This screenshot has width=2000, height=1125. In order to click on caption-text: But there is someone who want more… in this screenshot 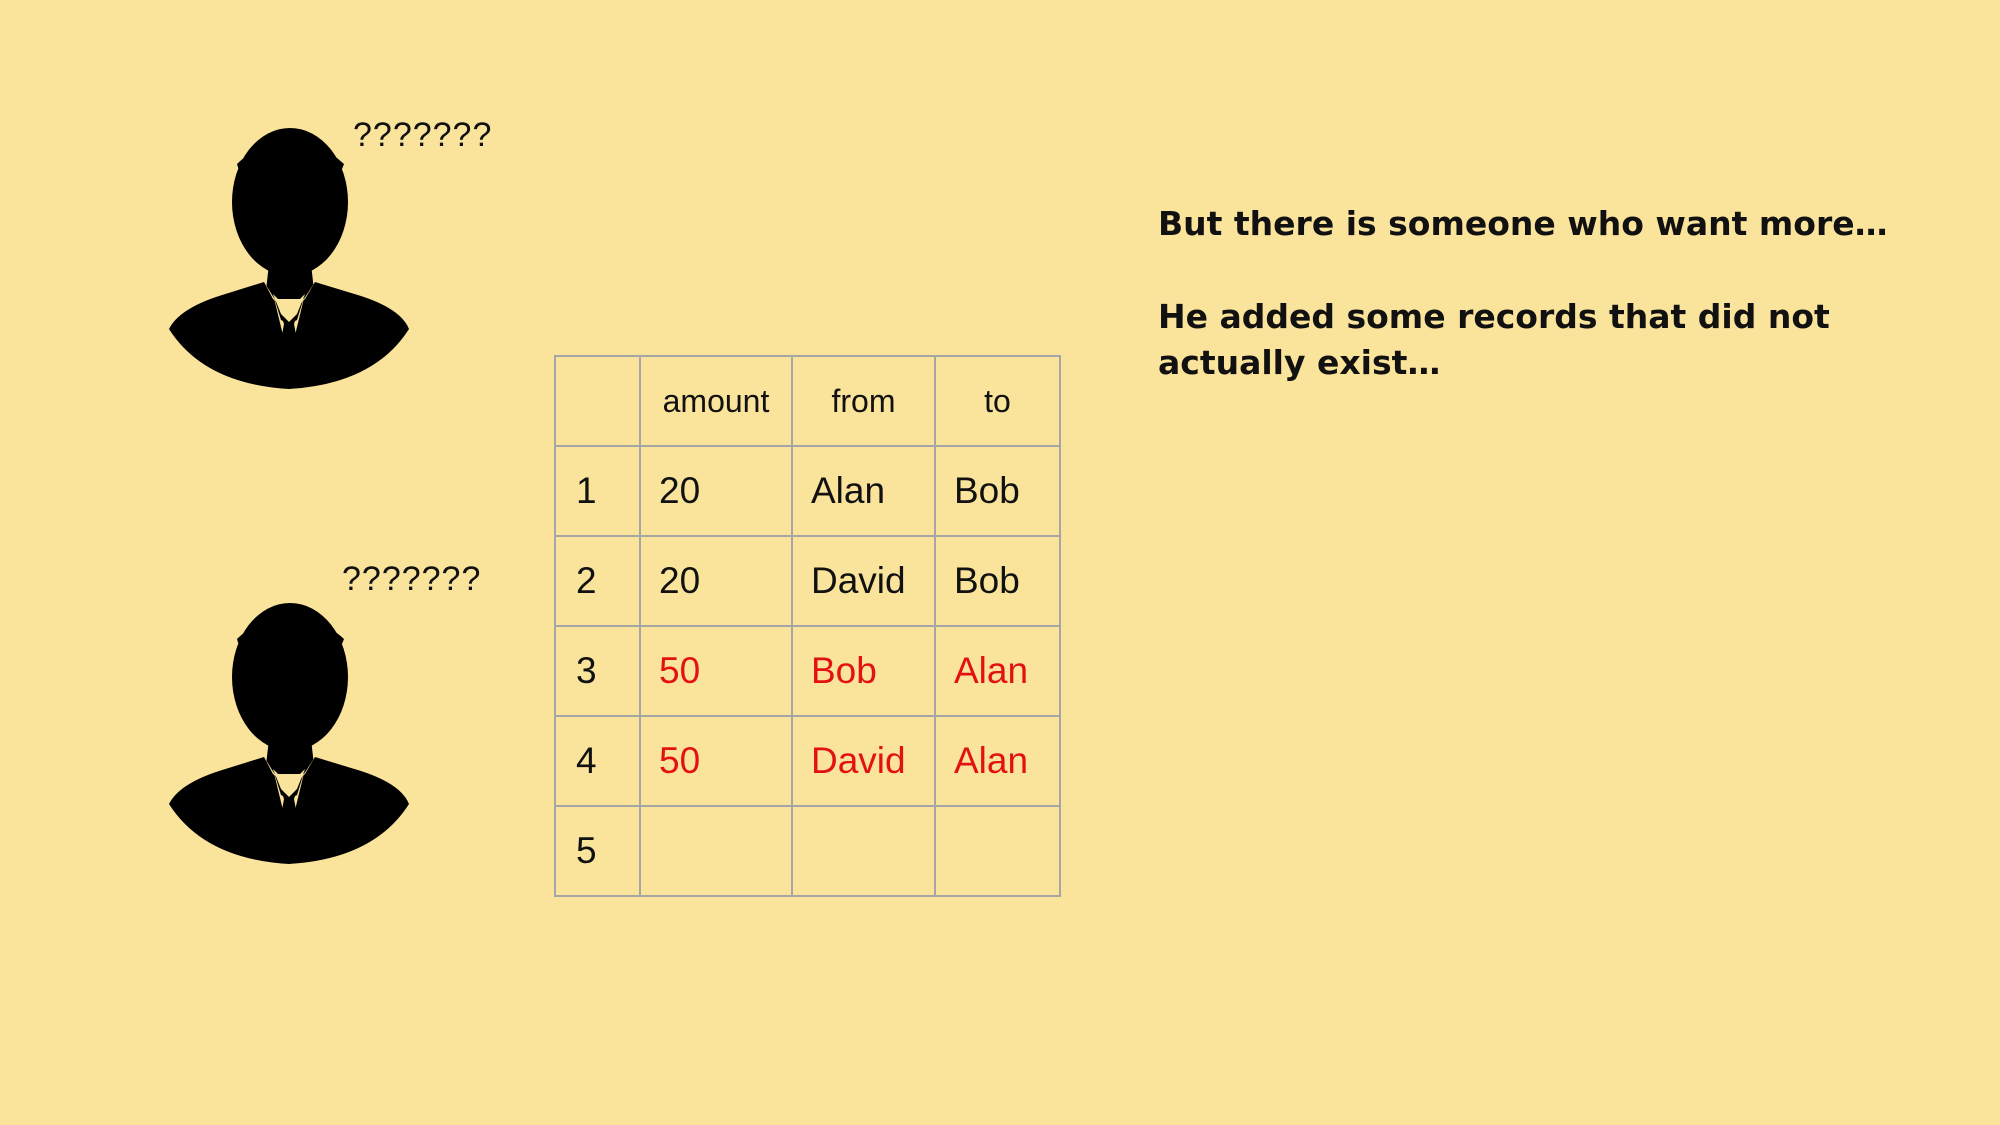, I will do `click(1523, 223)`.